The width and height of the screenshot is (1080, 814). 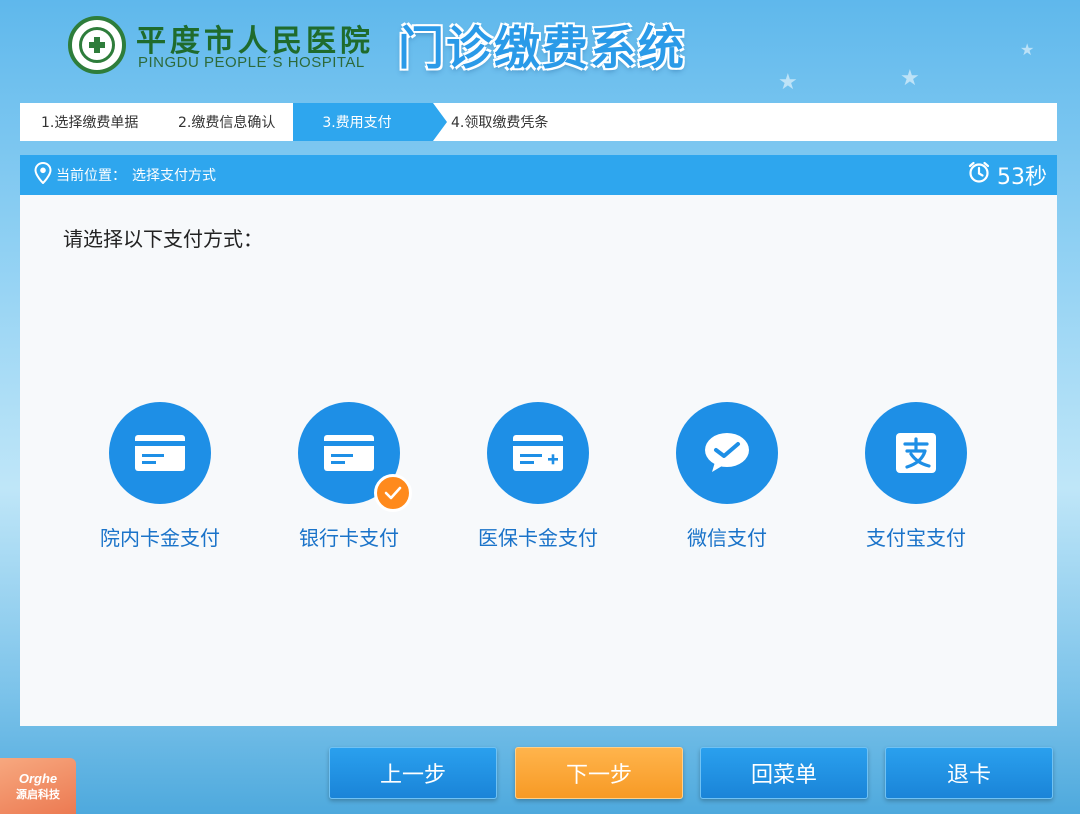 I want to click on breadcrumb: 当前位置： 选择支付方式, so click(x=125, y=174).